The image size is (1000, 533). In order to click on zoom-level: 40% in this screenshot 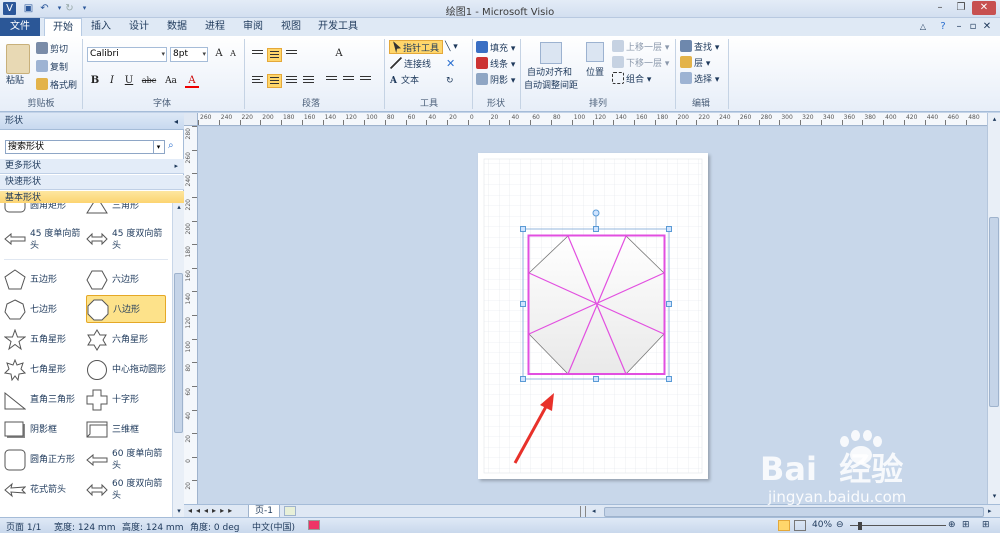, I will do `click(822, 525)`.